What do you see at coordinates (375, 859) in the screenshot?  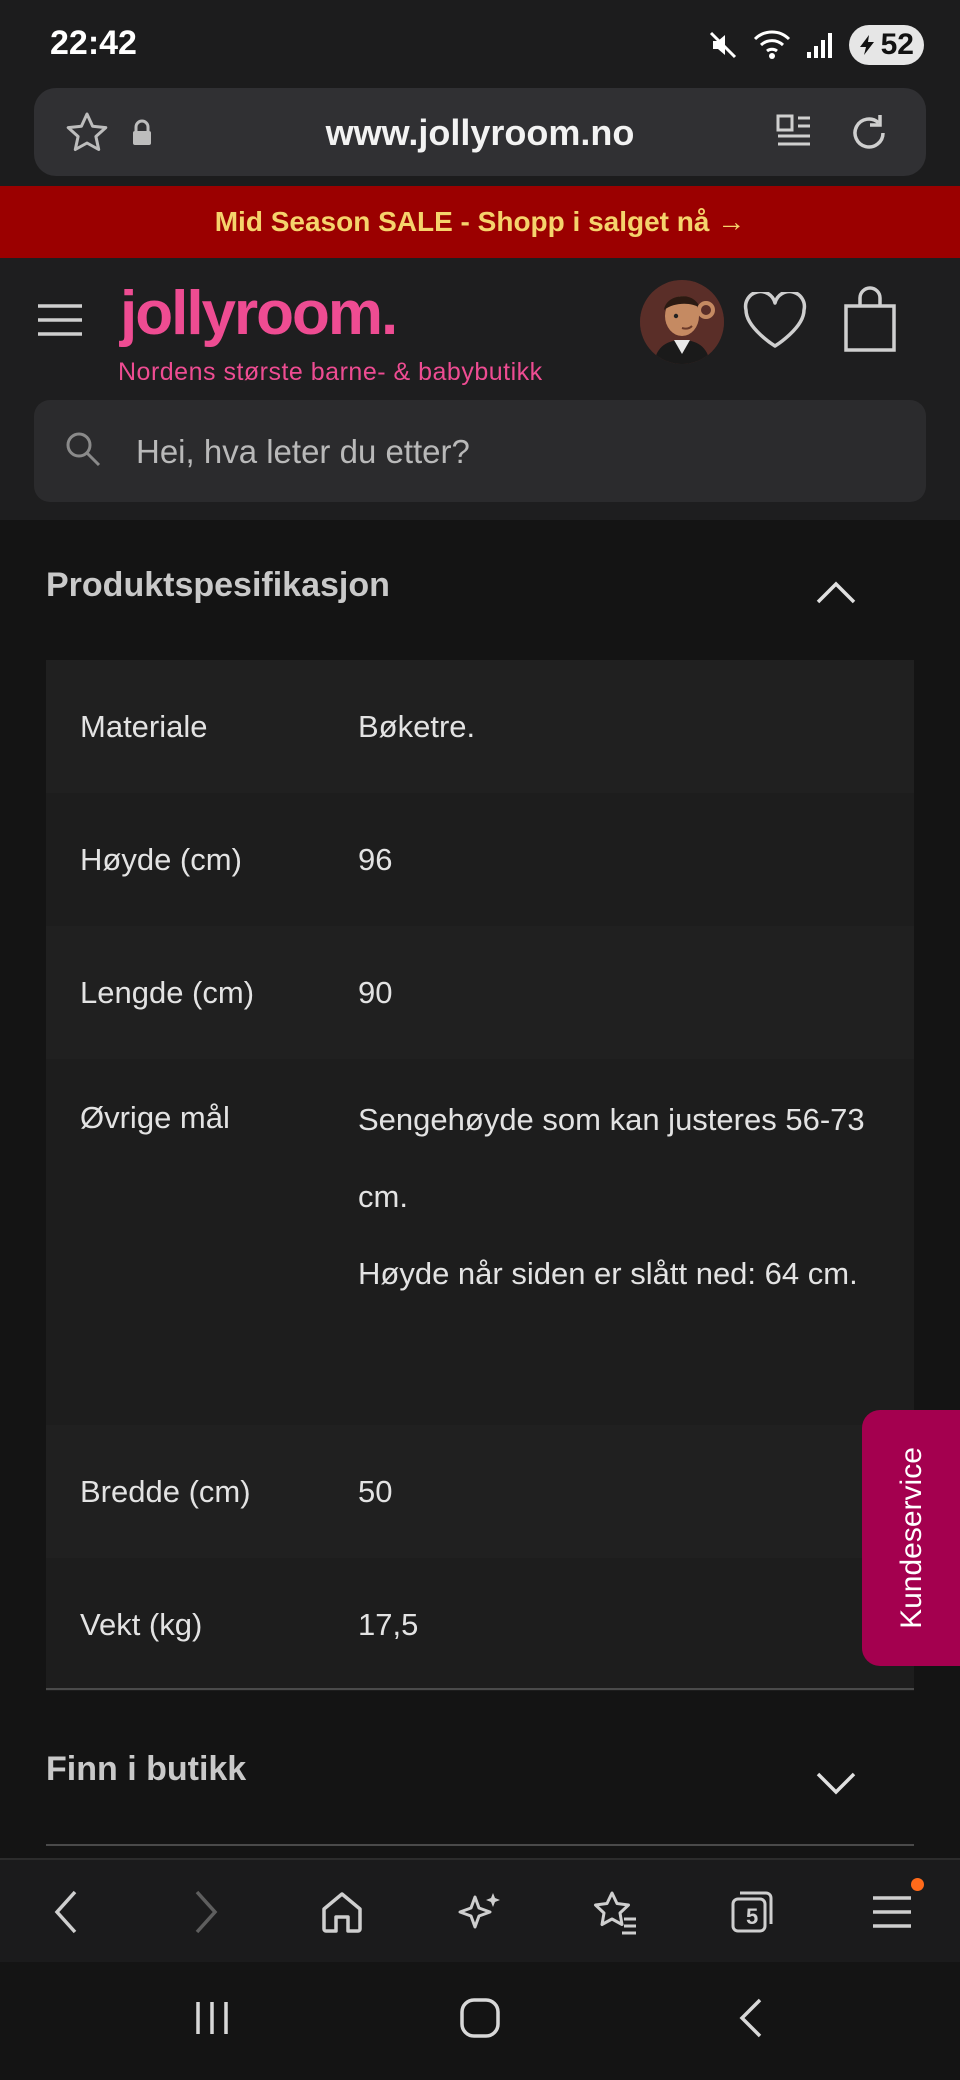 I see `spec-value: 96` at bounding box center [375, 859].